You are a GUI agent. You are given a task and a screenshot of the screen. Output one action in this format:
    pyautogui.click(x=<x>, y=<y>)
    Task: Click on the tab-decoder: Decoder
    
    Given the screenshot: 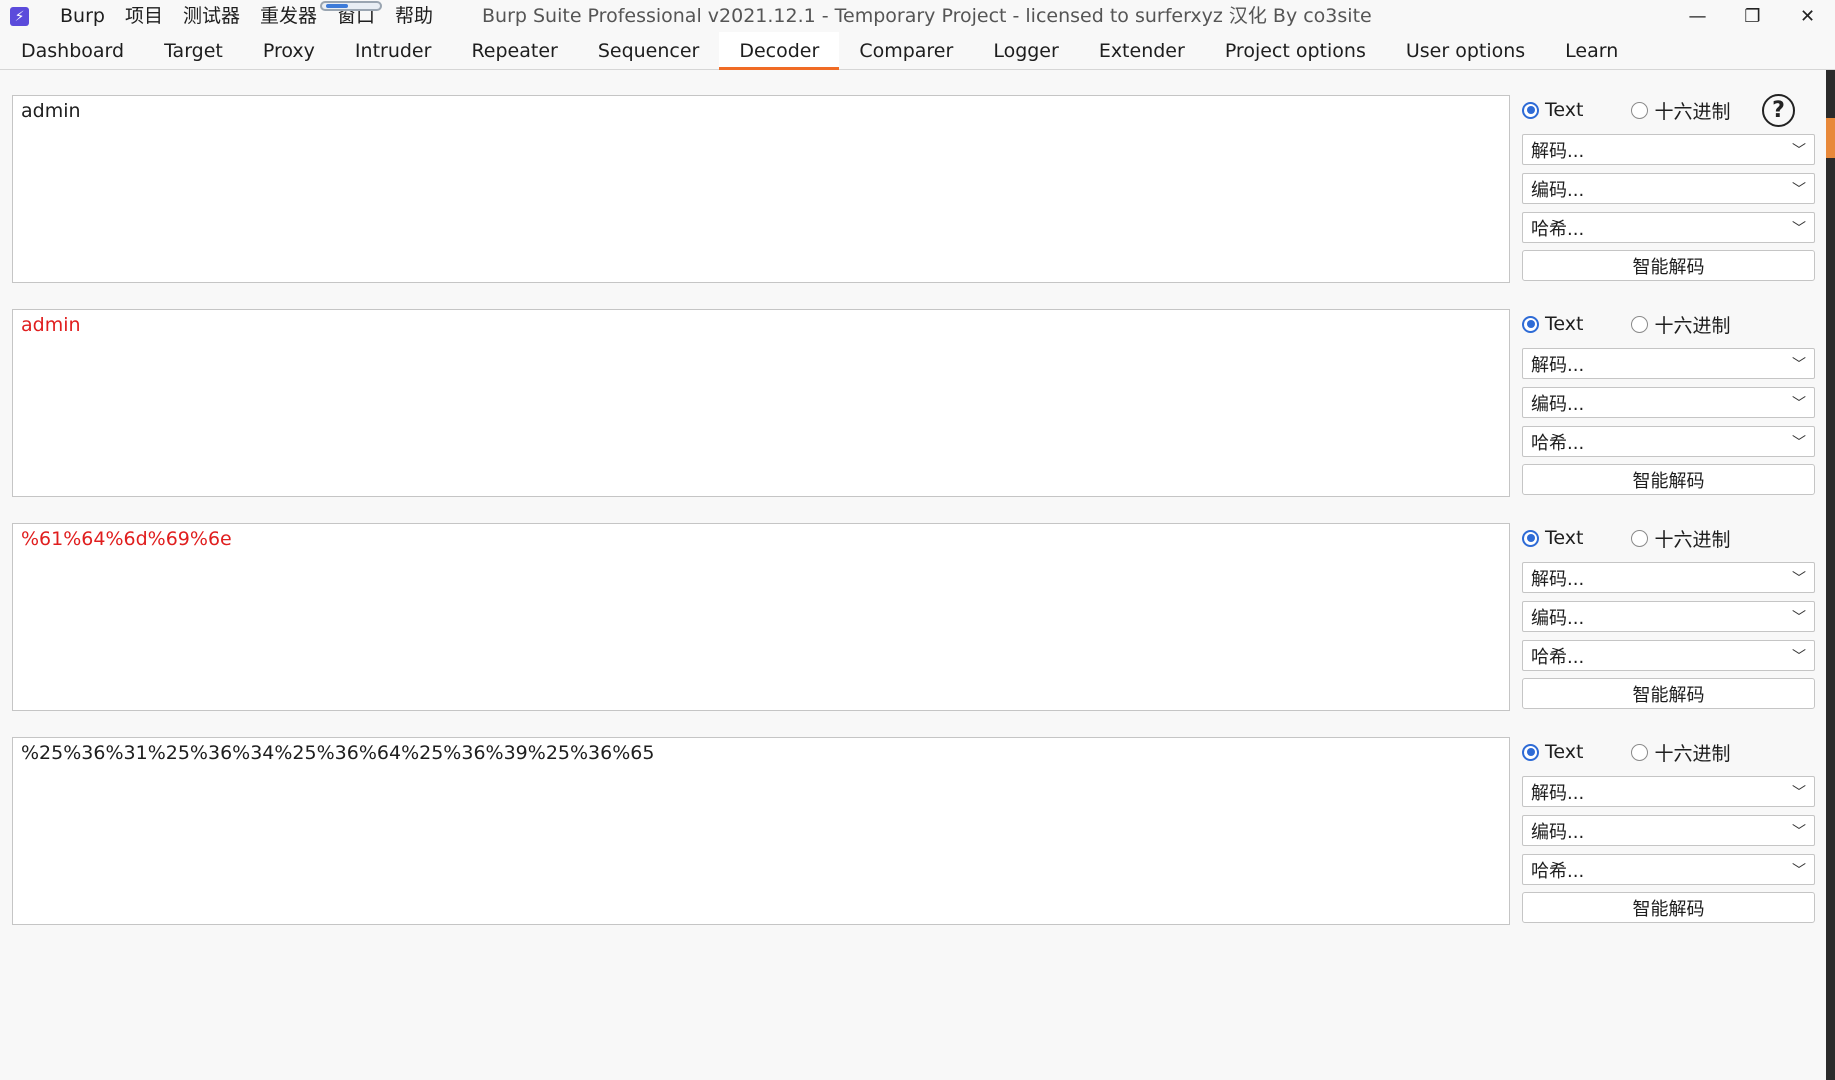 What is the action you would take?
    pyautogui.click(x=779, y=51)
    